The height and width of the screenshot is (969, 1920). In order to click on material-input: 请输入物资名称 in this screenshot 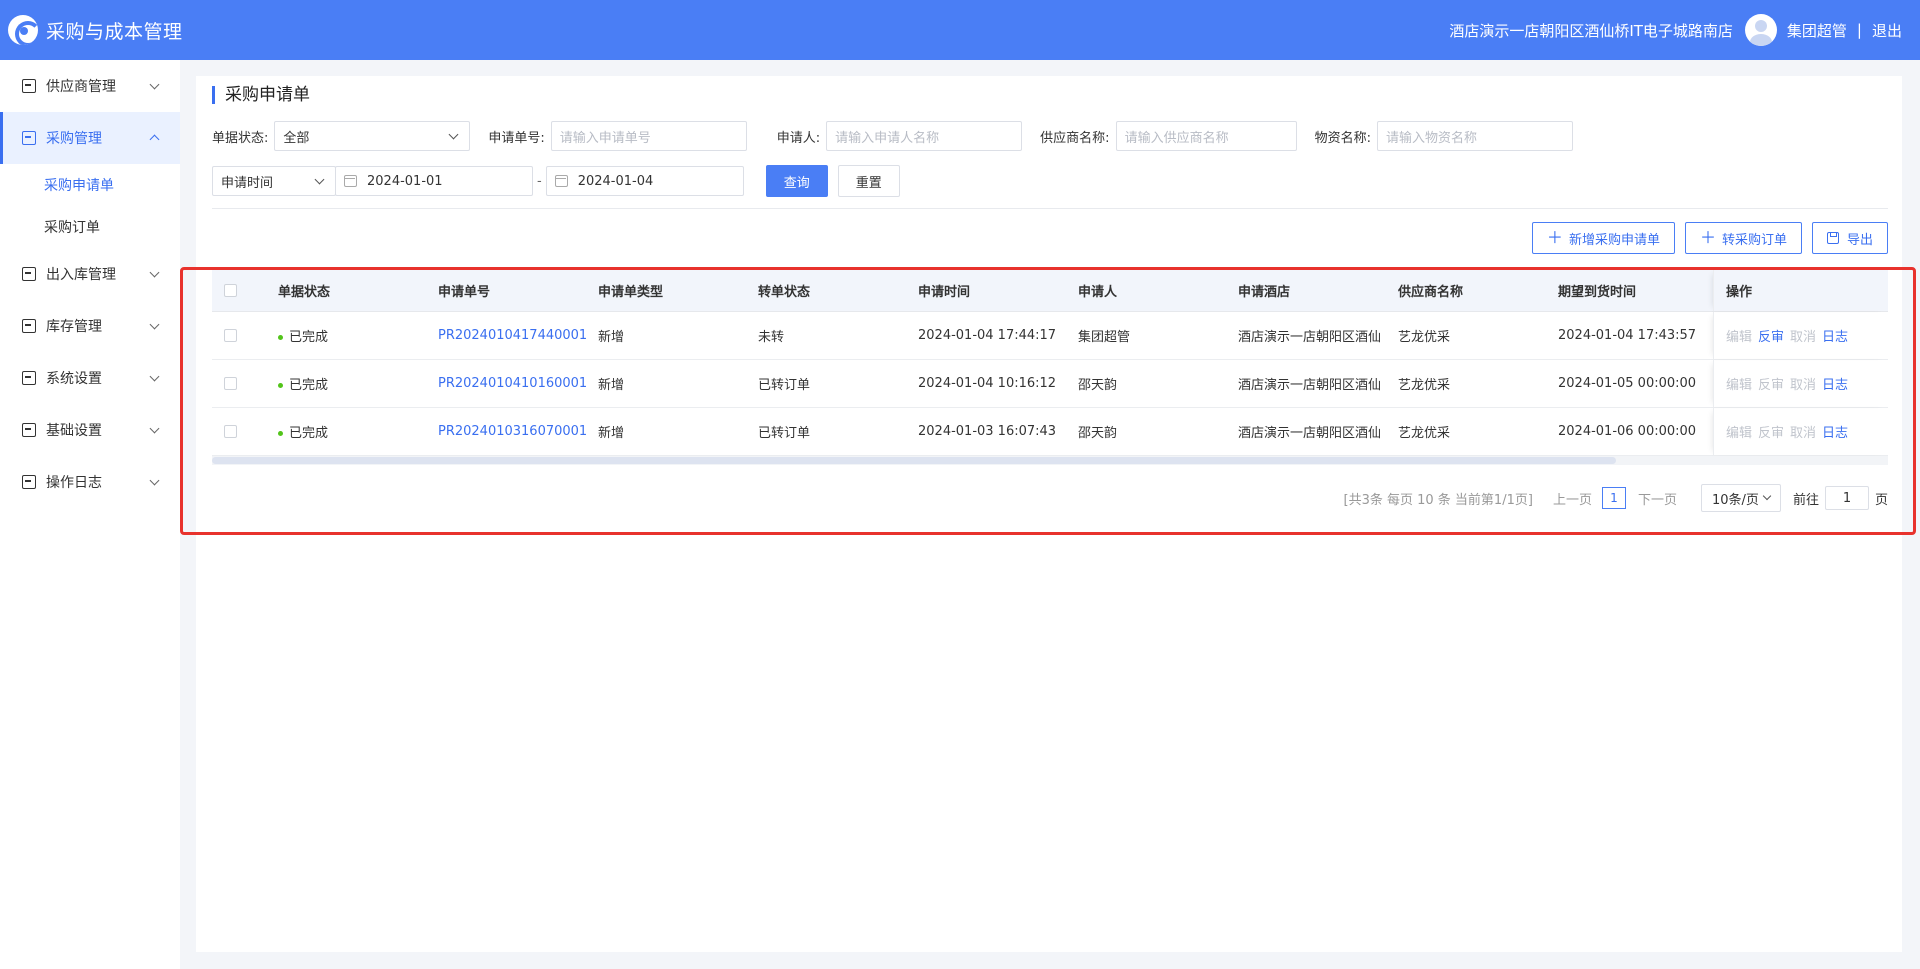, I will do `click(1474, 136)`.